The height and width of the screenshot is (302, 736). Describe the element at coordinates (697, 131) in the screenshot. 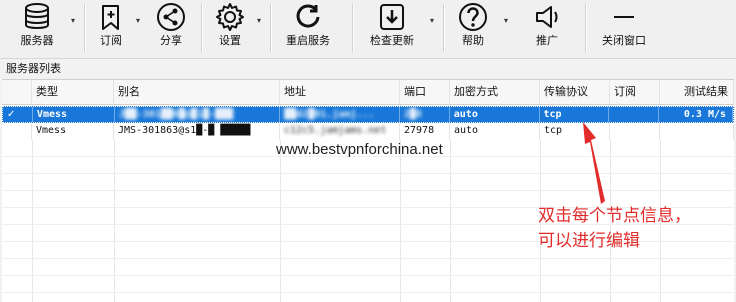

I see `server-test-result` at that location.